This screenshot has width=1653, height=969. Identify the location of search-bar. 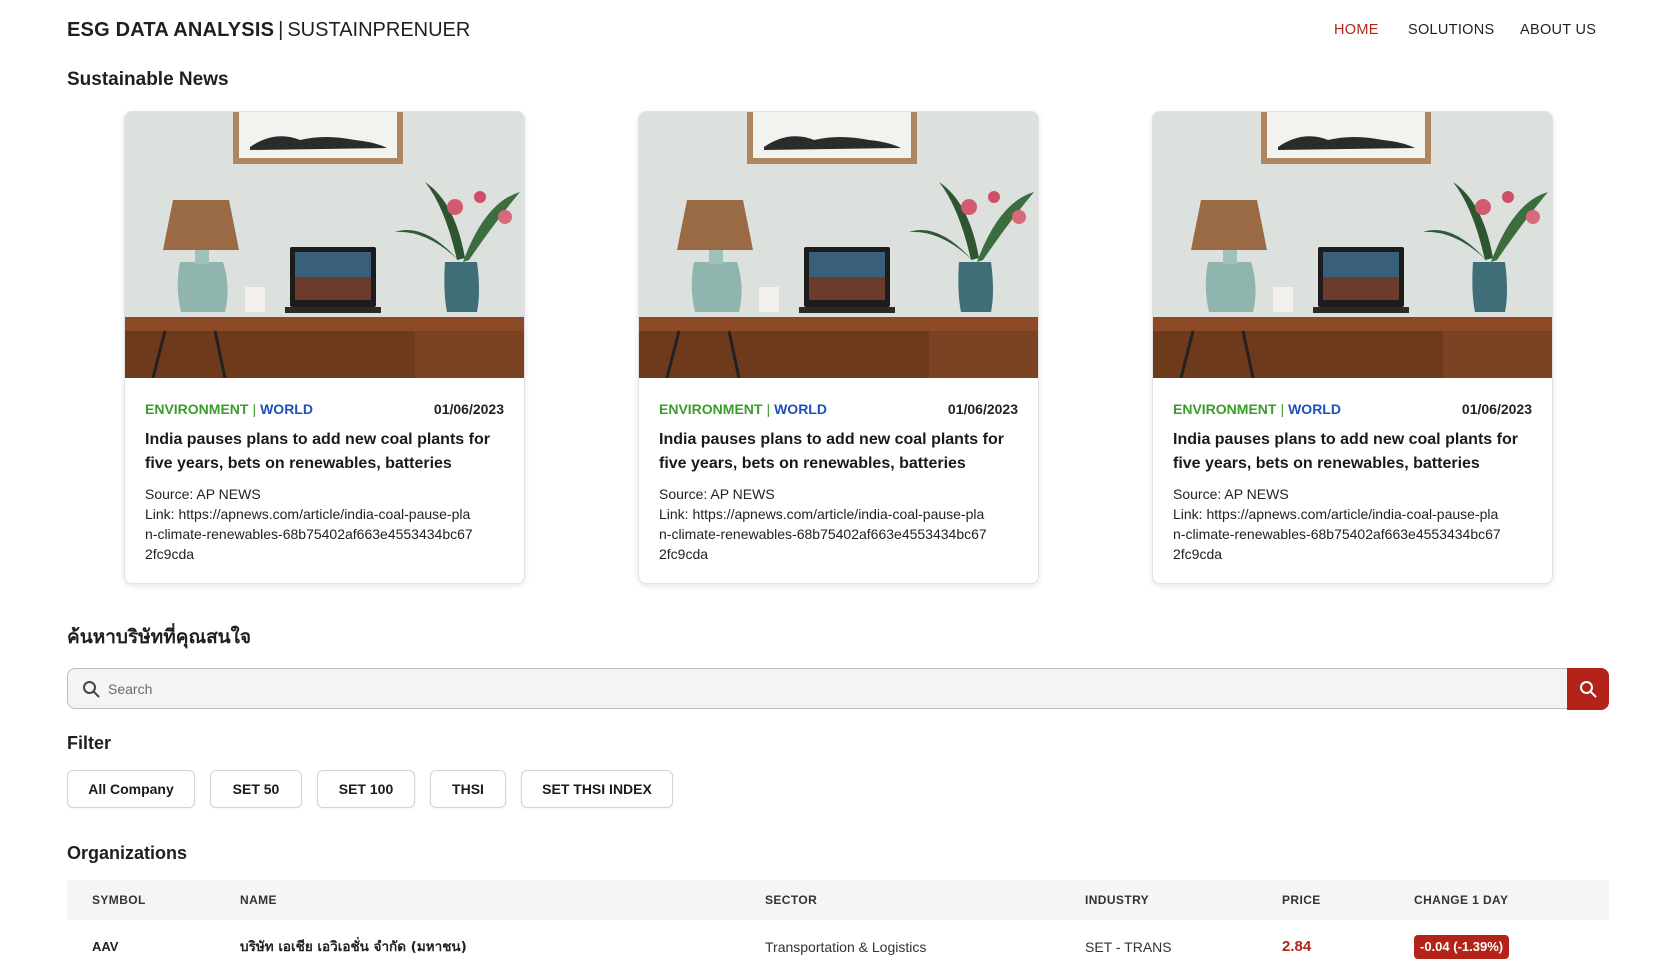
(817, 688).